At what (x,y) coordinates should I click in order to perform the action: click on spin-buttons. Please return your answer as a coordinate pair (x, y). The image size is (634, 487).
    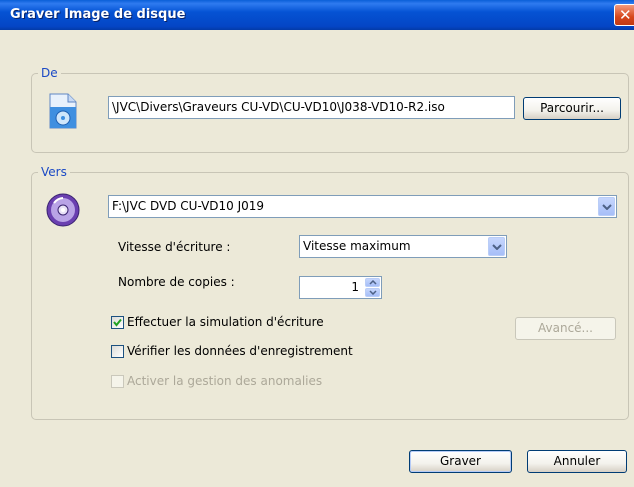
    Looking at the image, I should click on (372, 287).